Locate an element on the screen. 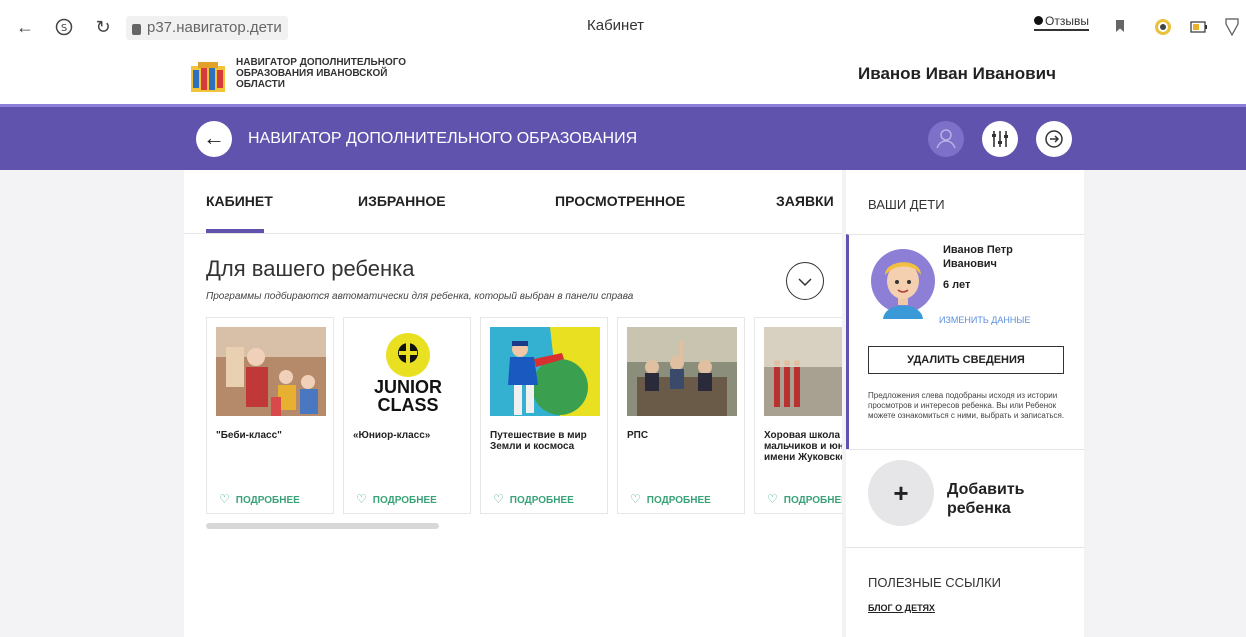 The image size is (1246, 637). child-avatar is located at coordinates (903, 283).